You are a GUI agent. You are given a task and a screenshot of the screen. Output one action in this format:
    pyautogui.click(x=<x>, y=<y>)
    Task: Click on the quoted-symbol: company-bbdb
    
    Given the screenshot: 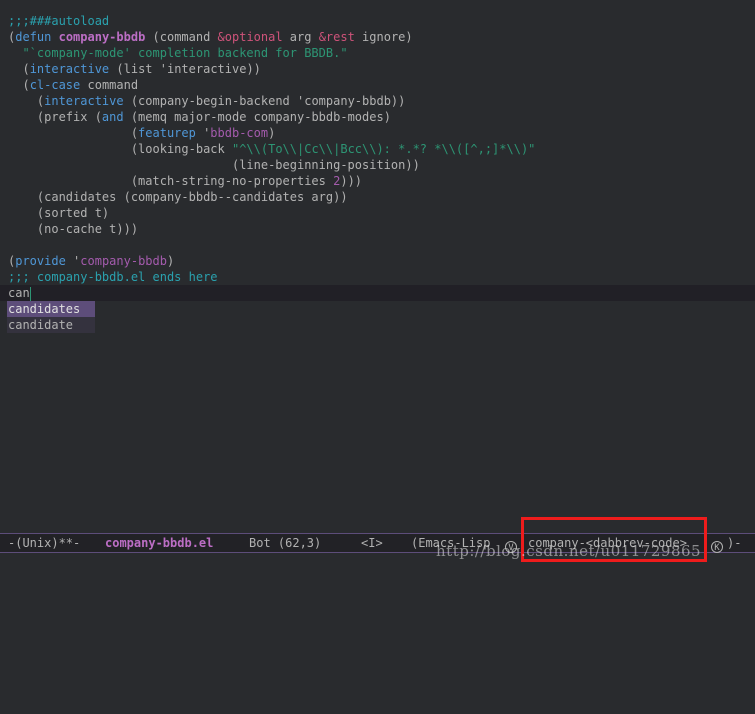 What is the action you would take?
    pyautogui.click(x=123, y=261)
    